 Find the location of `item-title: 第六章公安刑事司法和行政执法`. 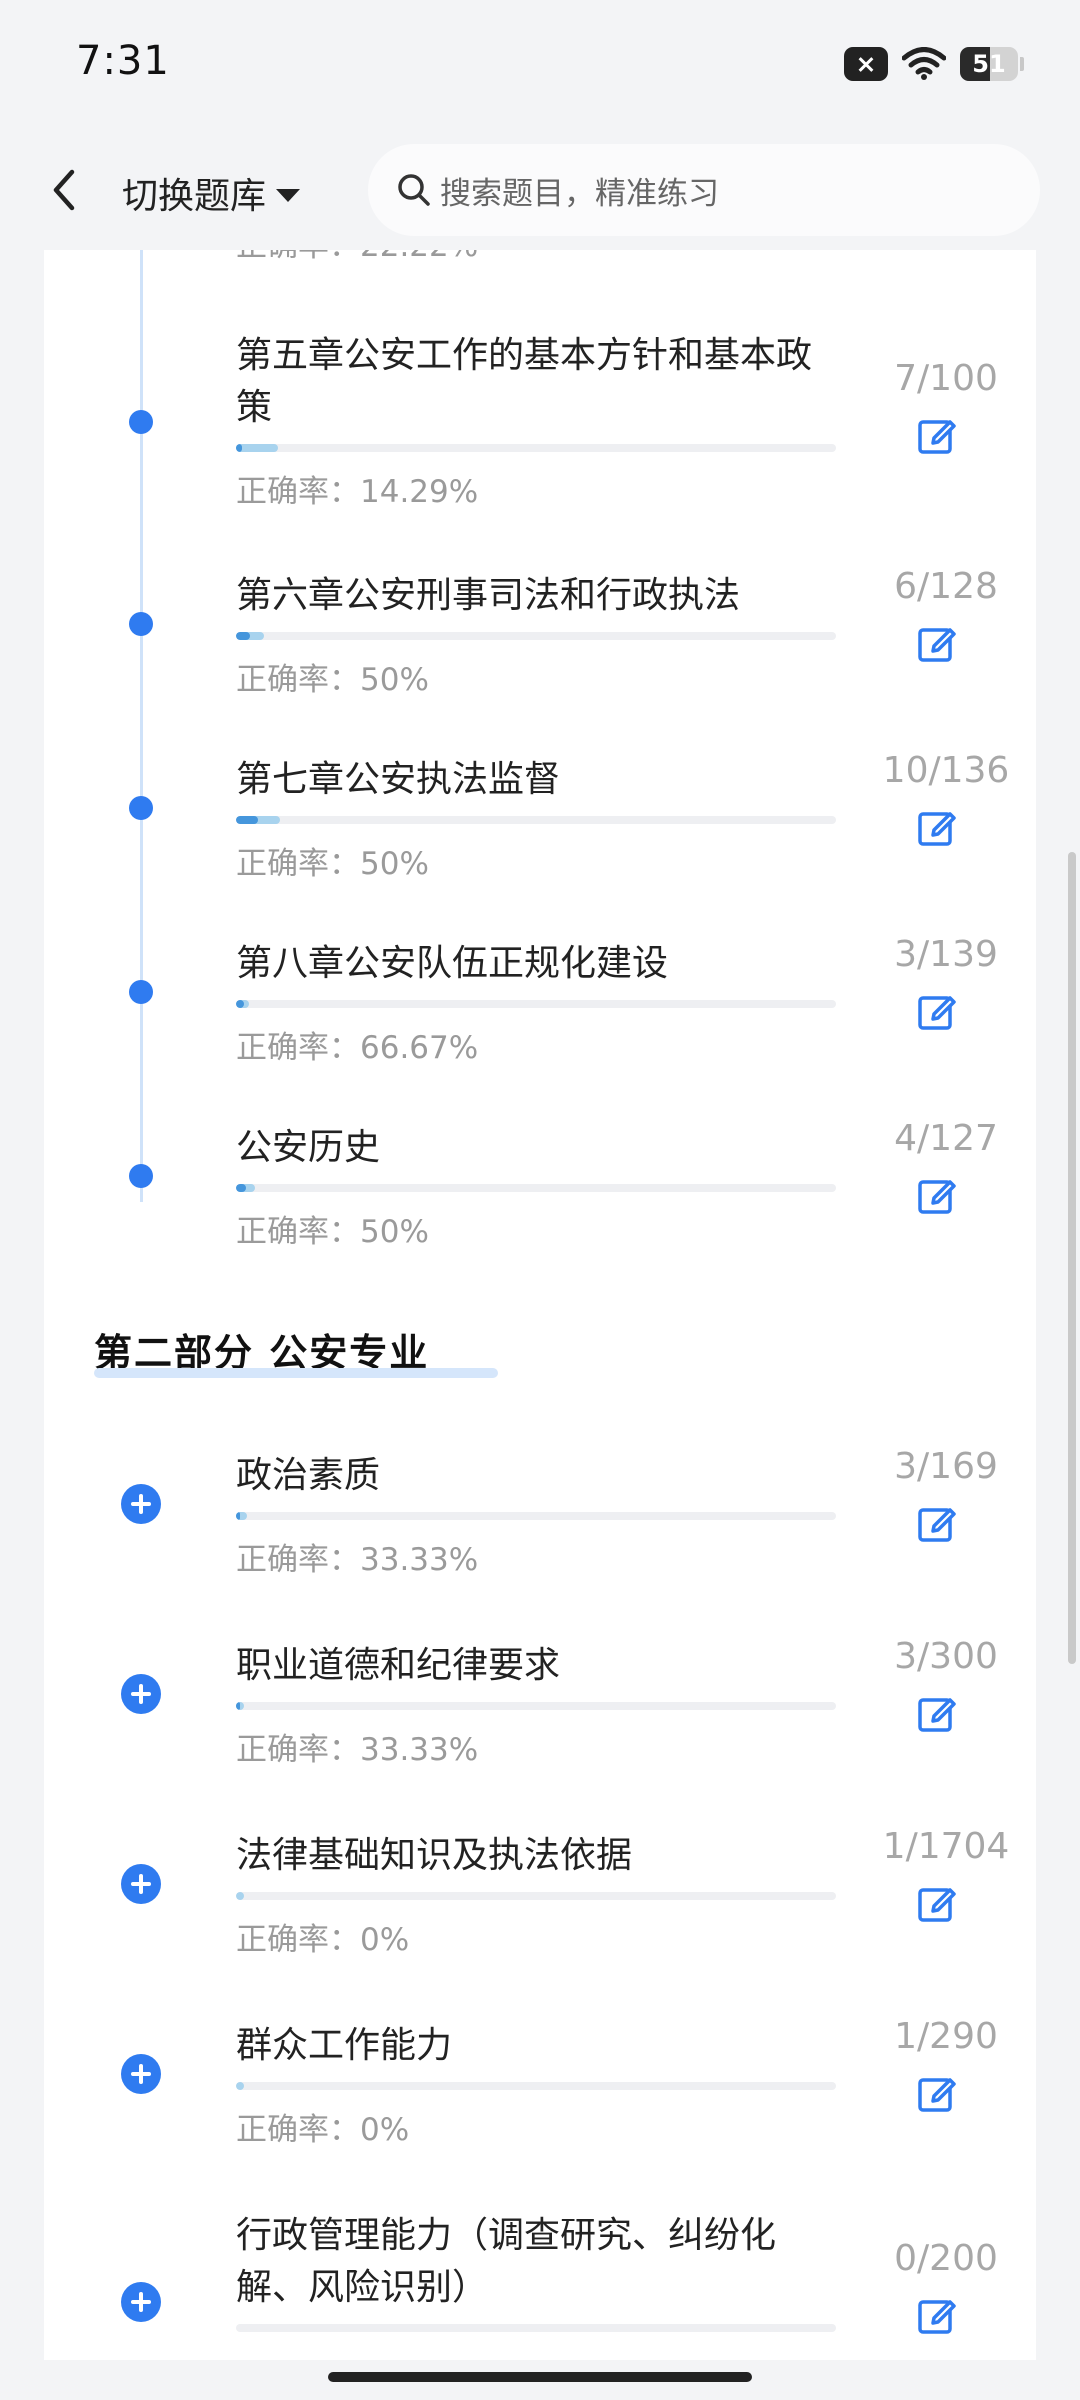

item-title: 第六章公安刑事司法和行政执法 is located at coordinates (488, 595).